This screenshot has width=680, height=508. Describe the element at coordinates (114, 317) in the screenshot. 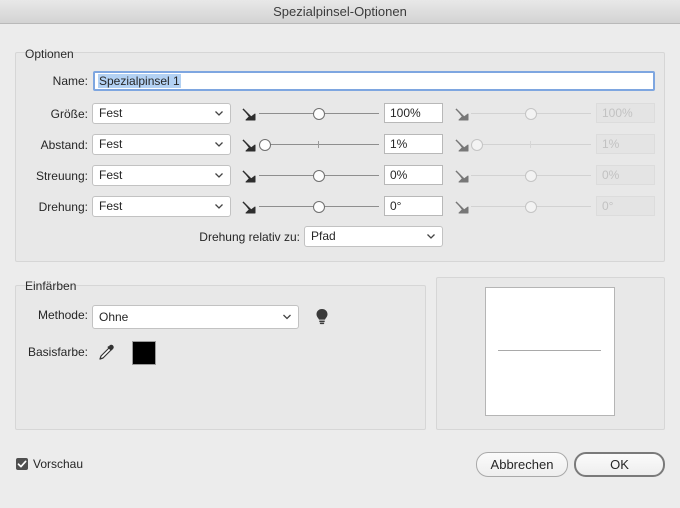

I see `method-value: Ohne` at that location.